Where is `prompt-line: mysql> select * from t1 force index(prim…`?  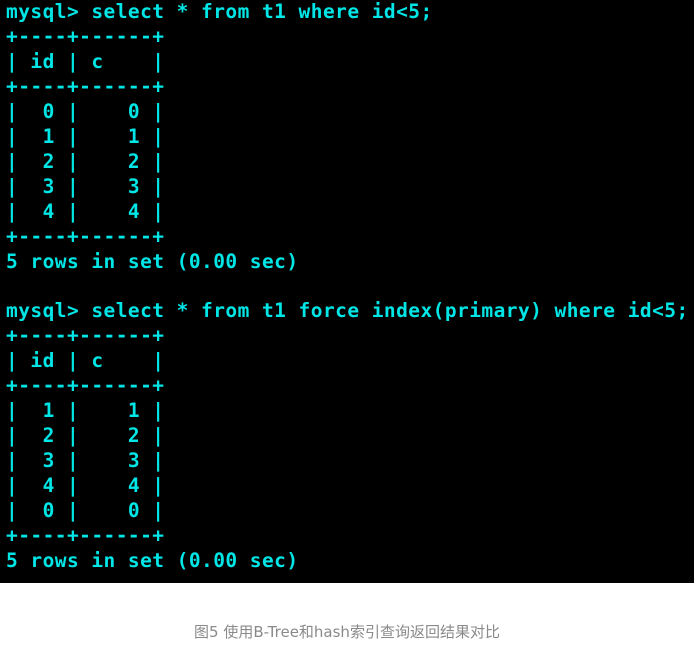 prompt-line: mysql> select * from t1 force index(prim… is located at coordinates (347, 310).